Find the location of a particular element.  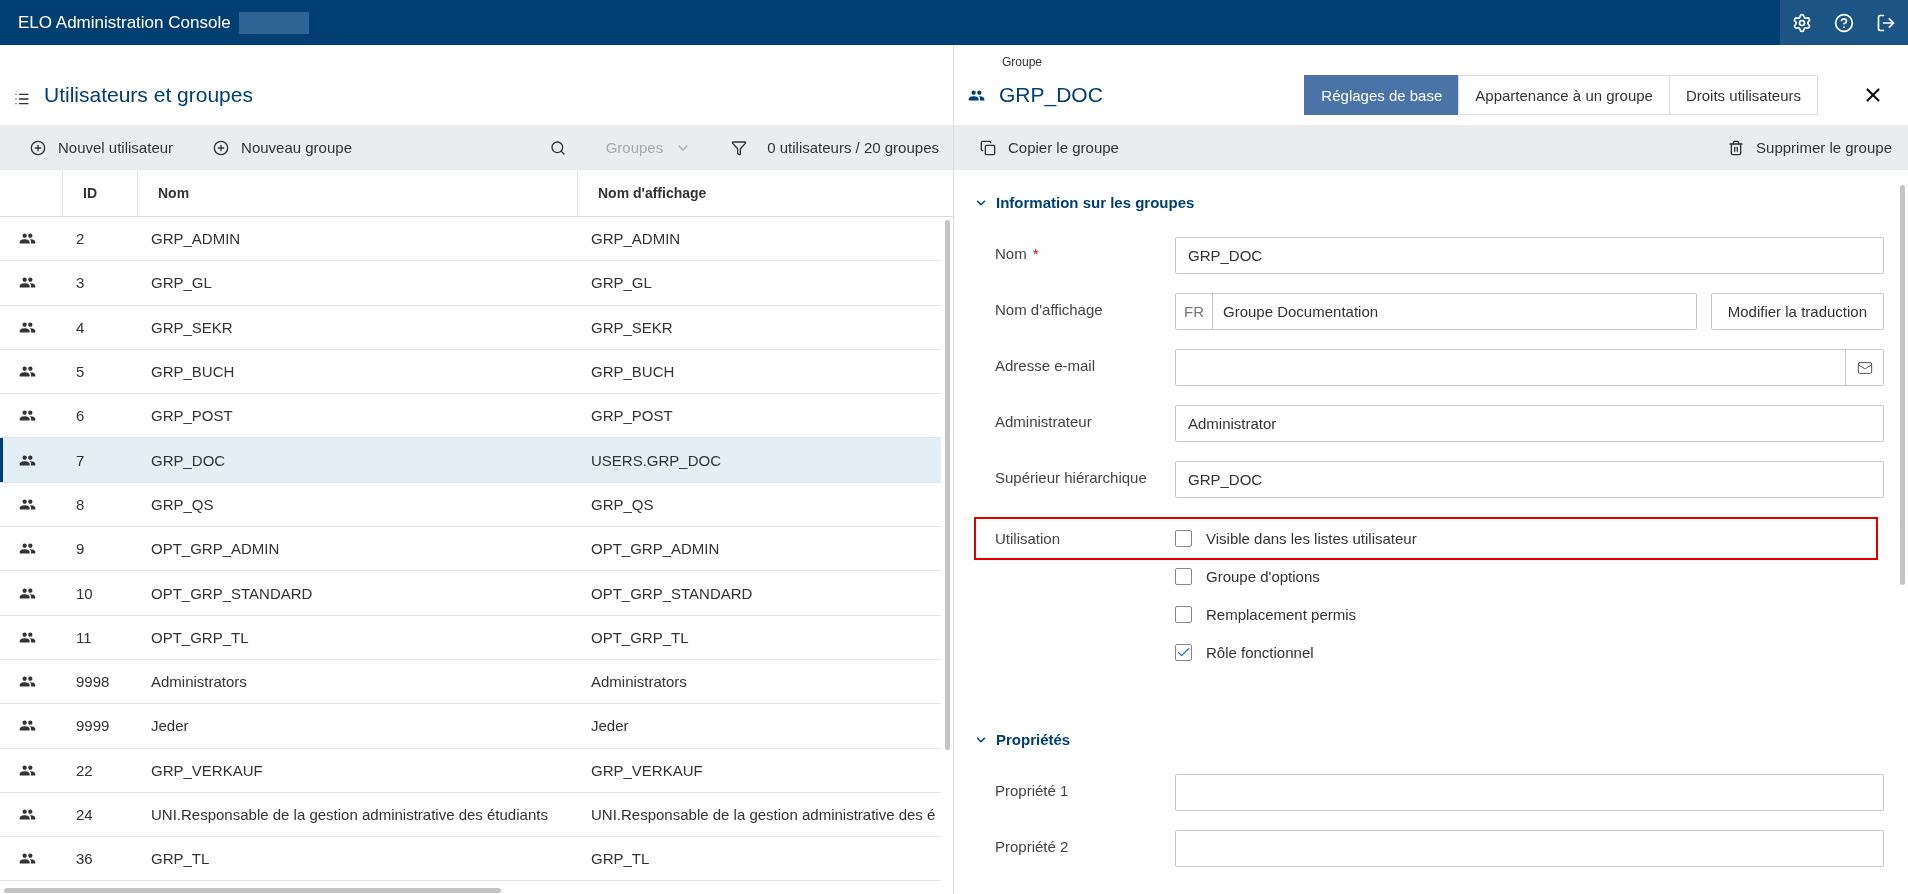

field-label: Administrateur is located at coordinates (1044, 421).